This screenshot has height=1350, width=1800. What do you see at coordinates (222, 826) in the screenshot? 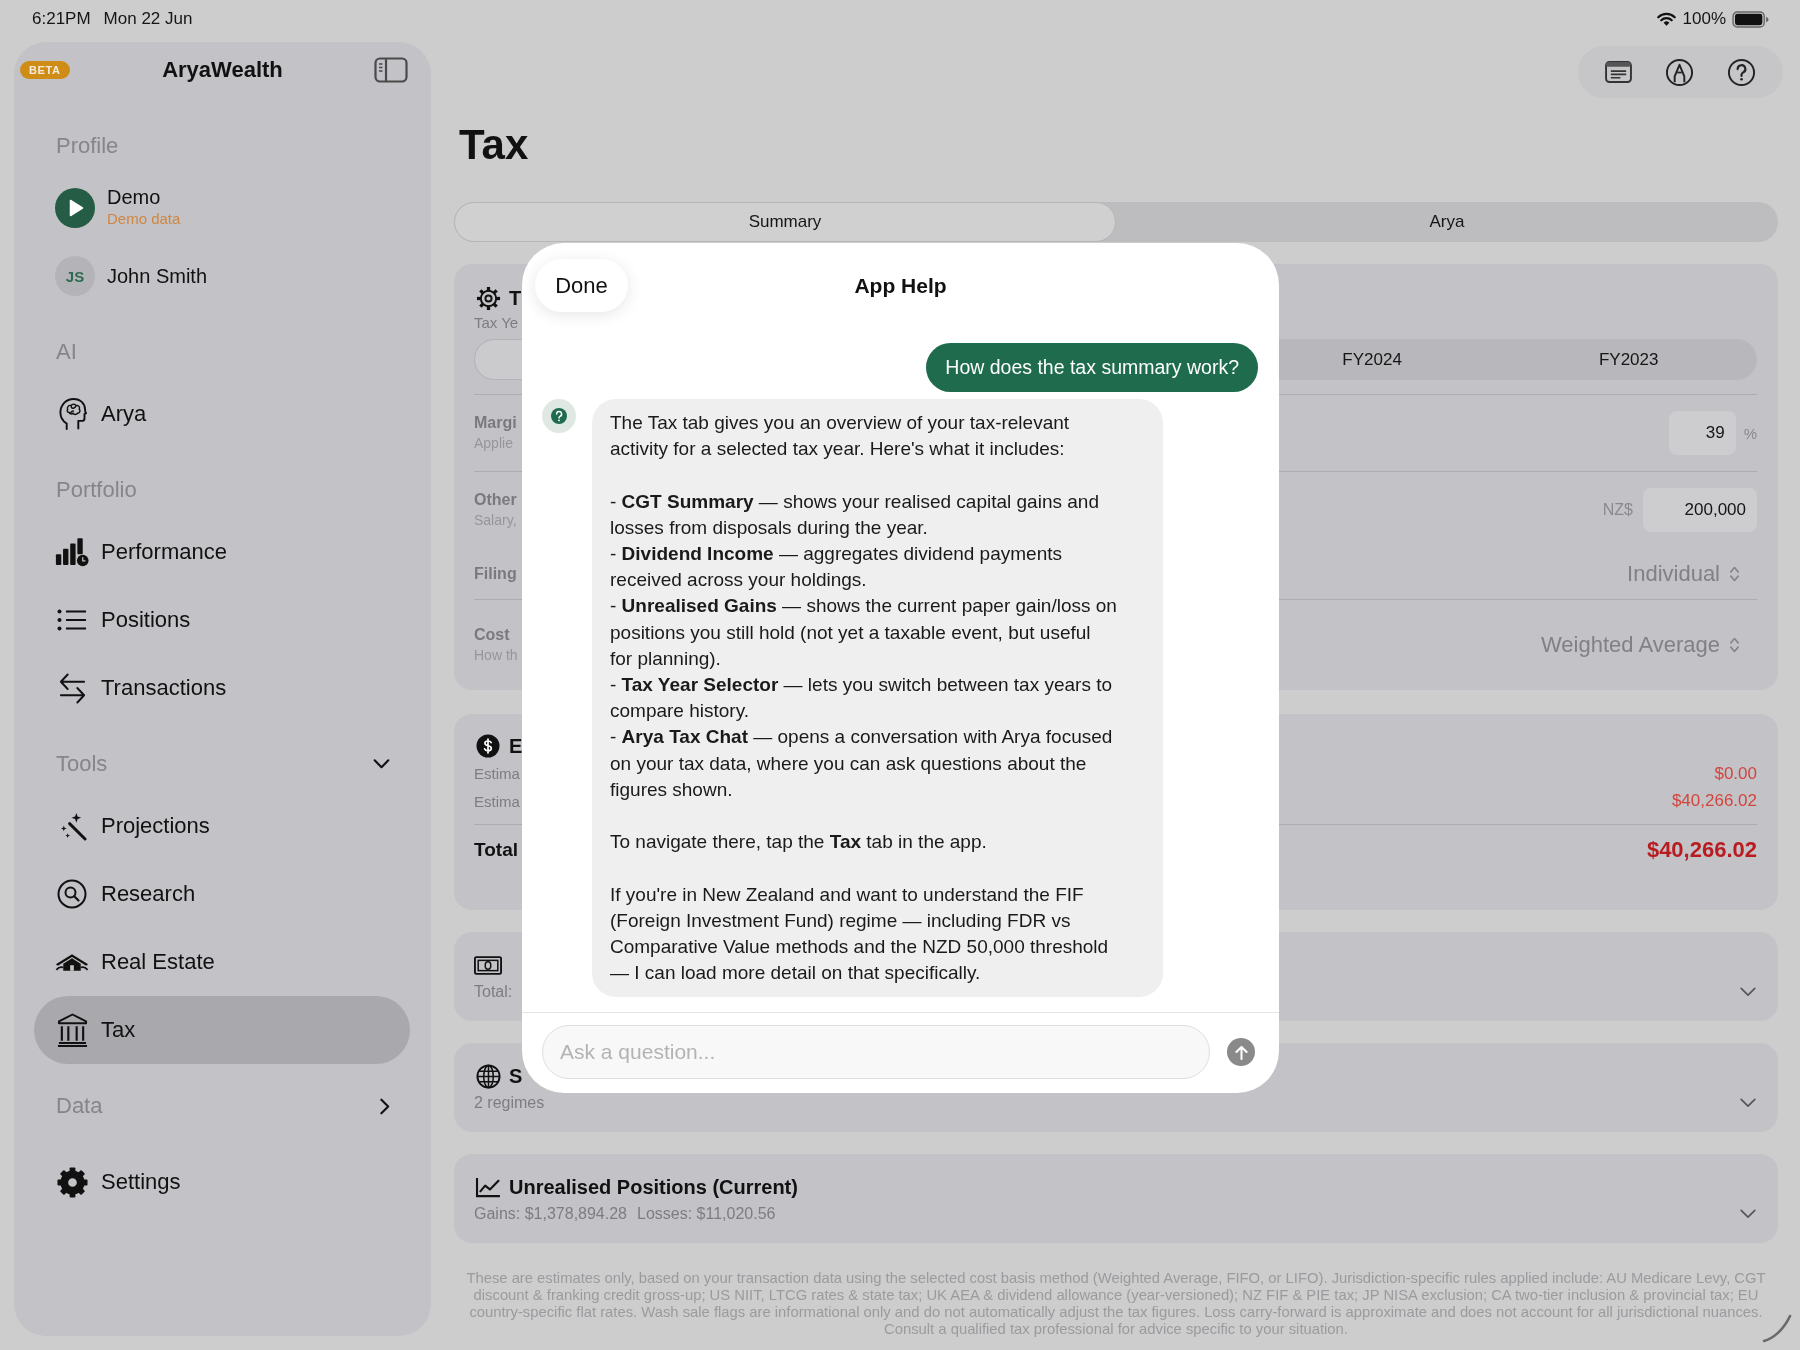
I see `sidebar-item: Projections` at bounding box center [222, 826].